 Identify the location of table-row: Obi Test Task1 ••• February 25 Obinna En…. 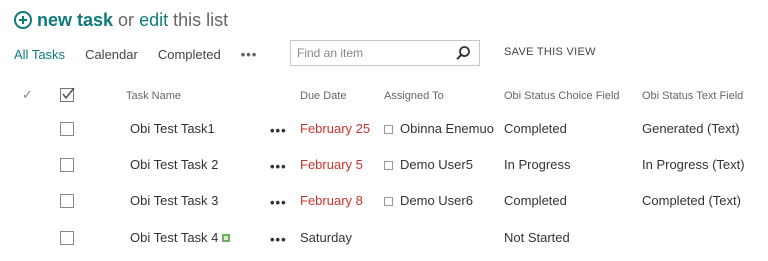
(384, 129).